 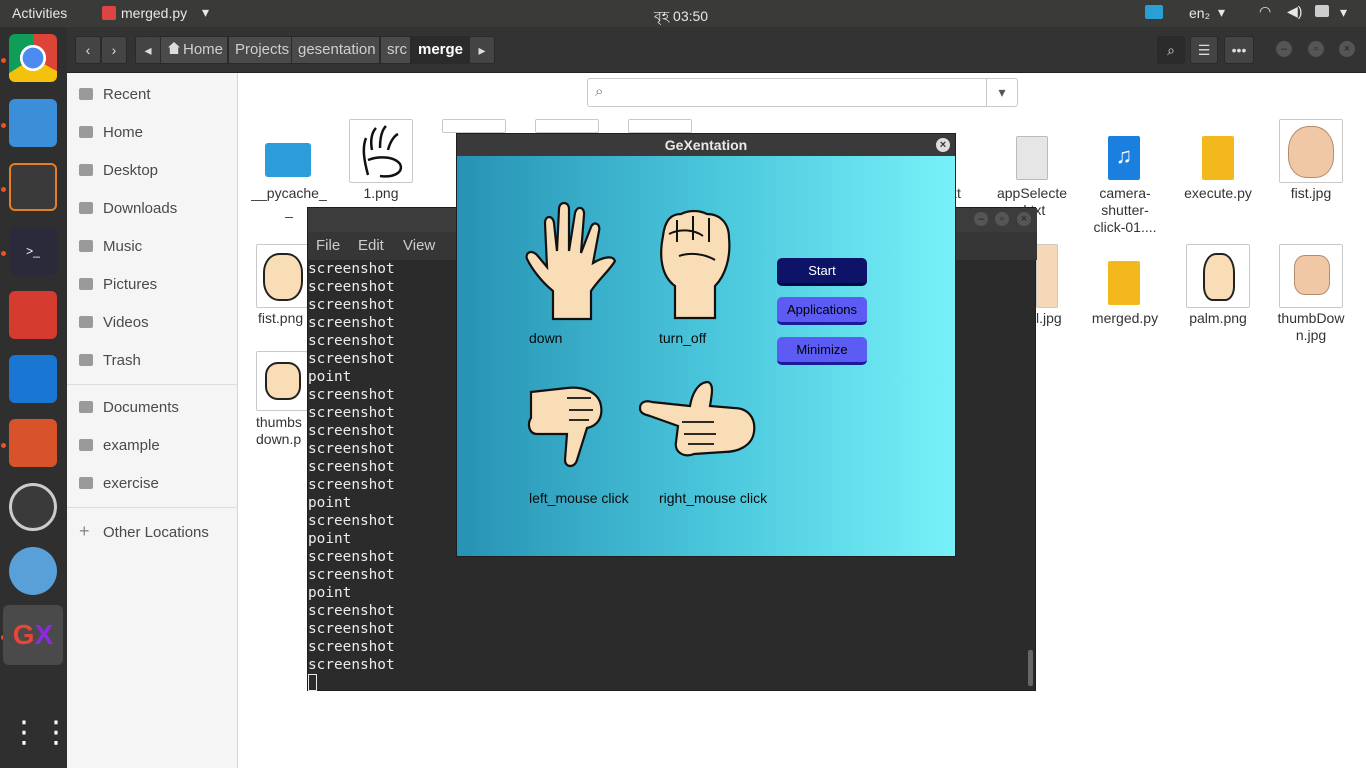 I want to click on file-palm-png: palm.png, so click(x=1218, y=318).